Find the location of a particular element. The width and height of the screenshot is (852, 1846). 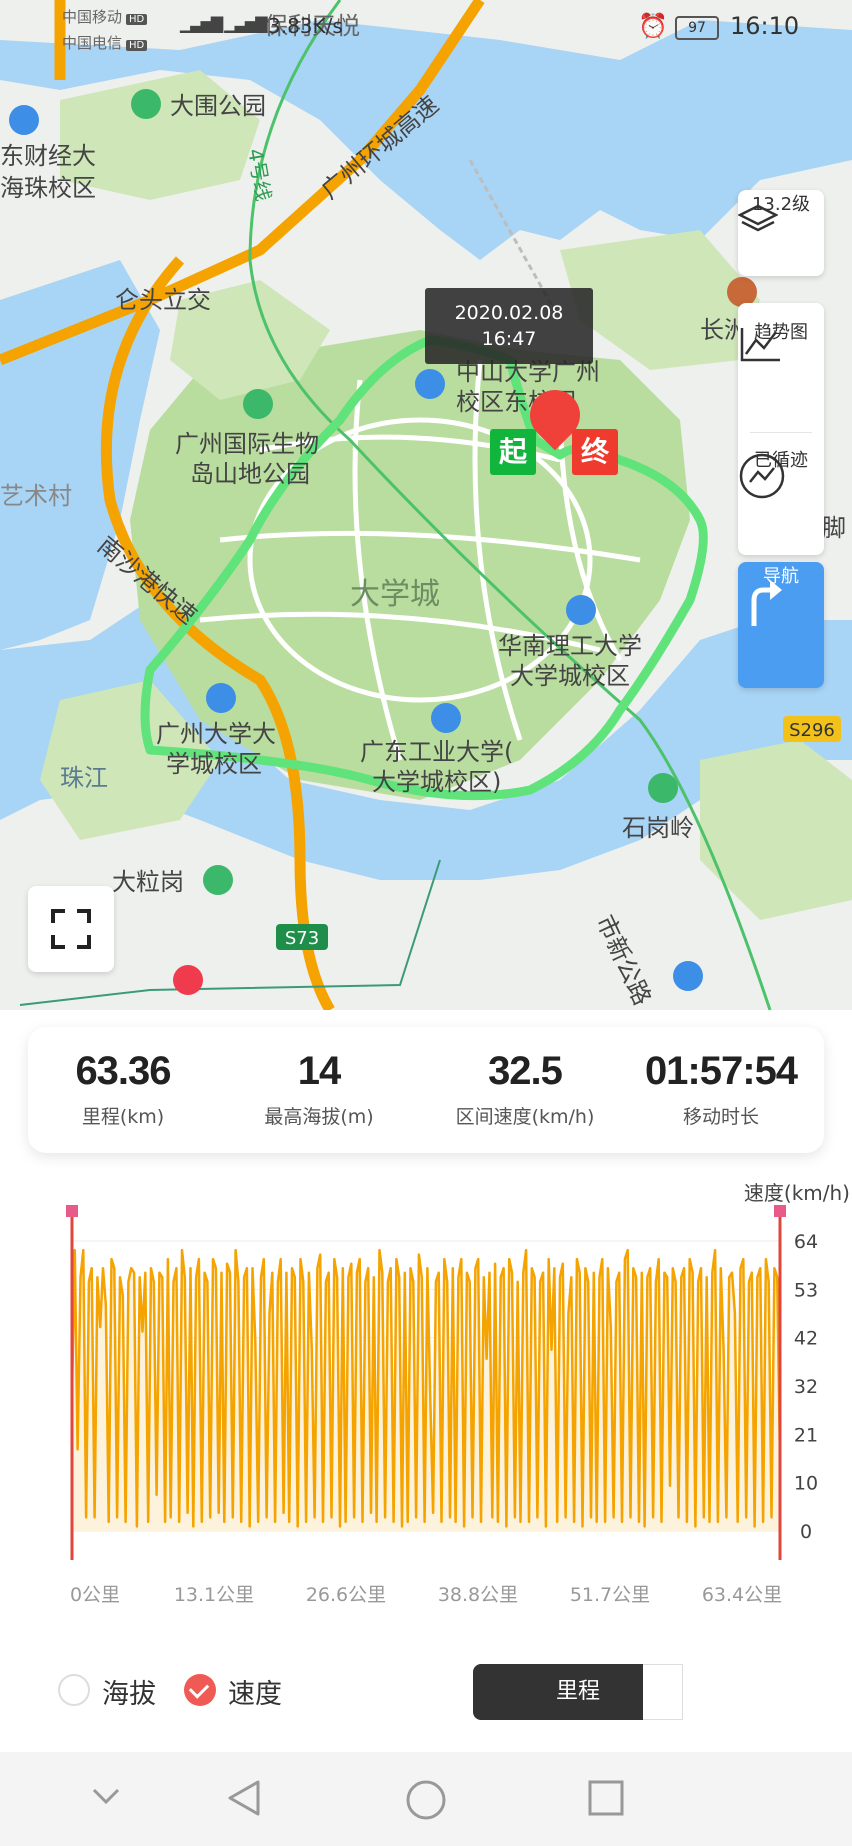

y-axis-ticks: 64 53 42 32 21 10 0 is located at coordinates (806, 1387).